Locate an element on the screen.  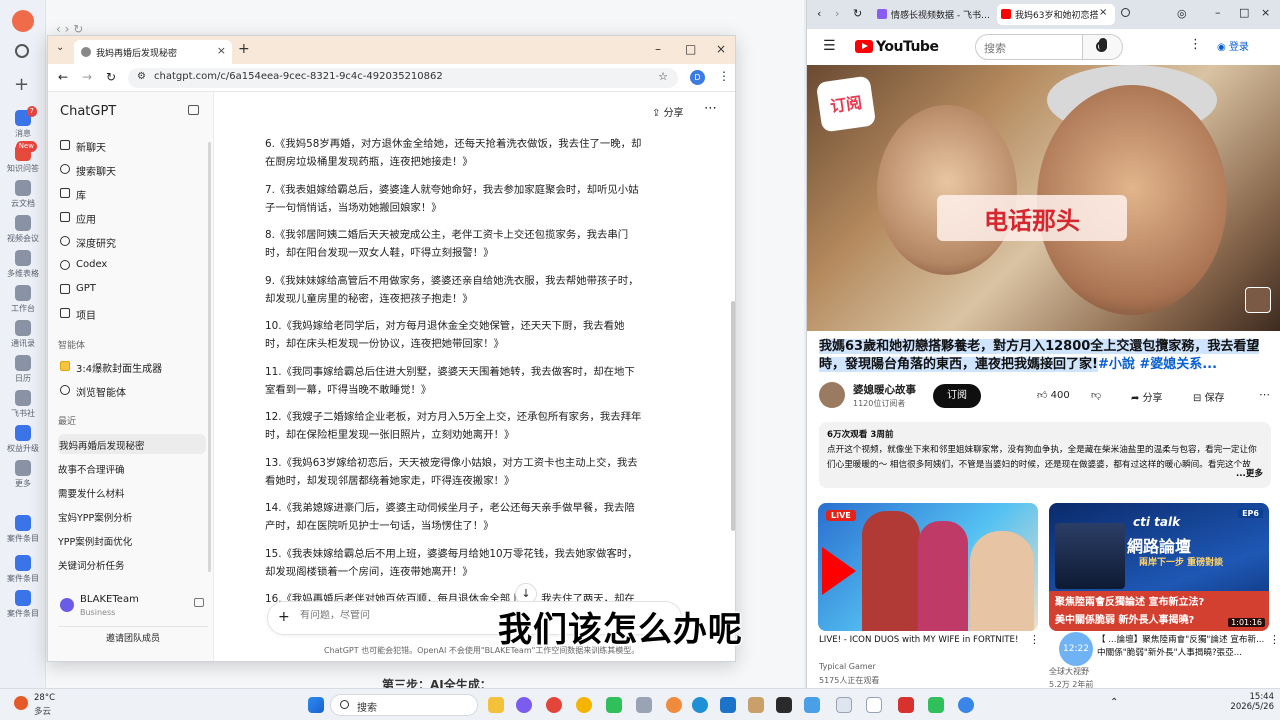
globe-icon: ◎ is located at coordinates (1182, 13).